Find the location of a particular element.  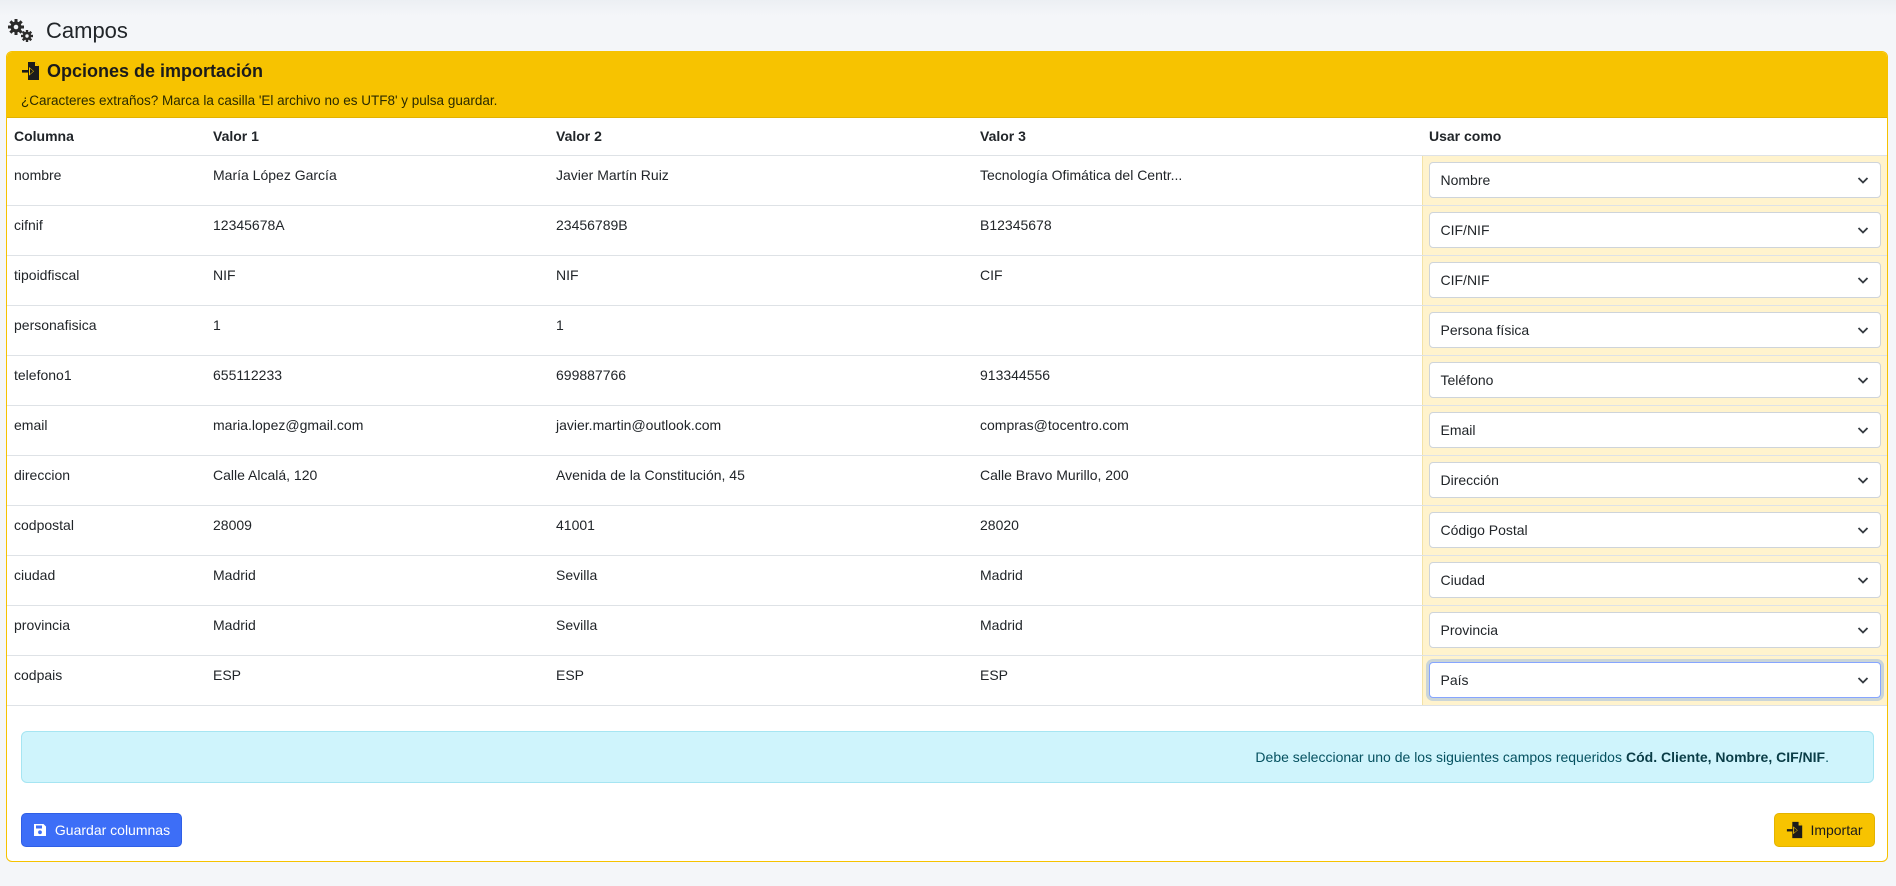

usar-como-select: Email is located at coordinates (1654, 429).